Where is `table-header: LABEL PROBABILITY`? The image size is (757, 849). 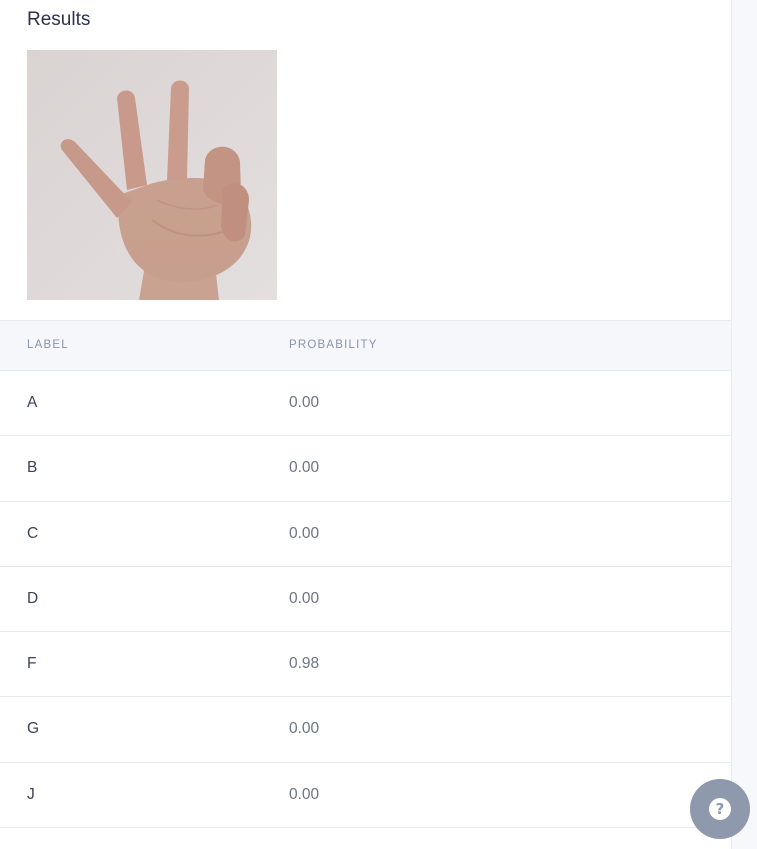 table-header: LABEL PROBABILITY is located at coordinates (365, 345).